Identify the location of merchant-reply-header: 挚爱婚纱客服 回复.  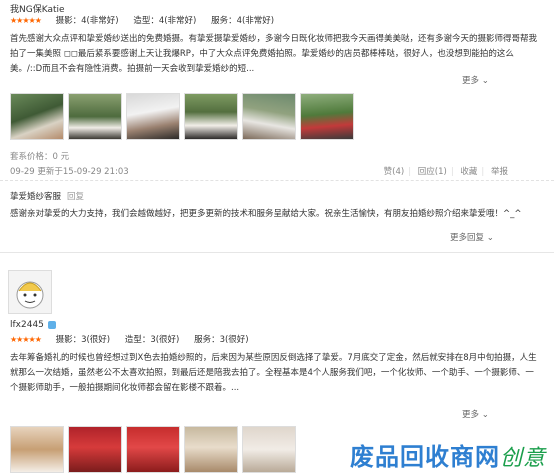
(47, 196).